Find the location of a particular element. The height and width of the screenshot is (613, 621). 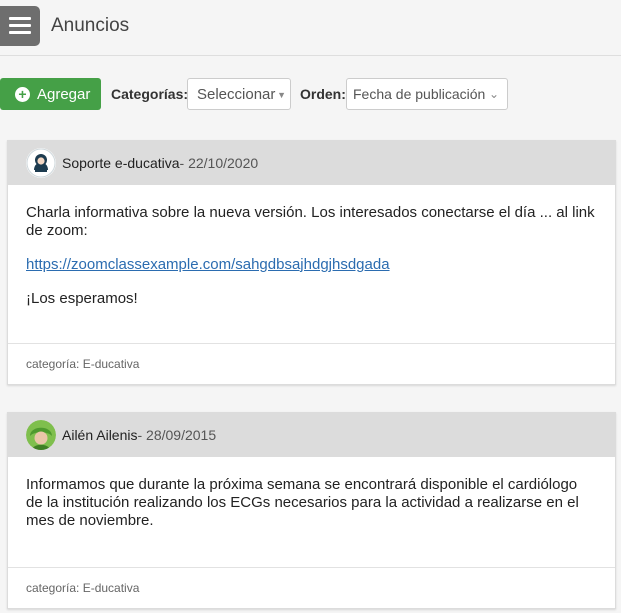

announcement-author: Ailén Ailenis is located at coordinates (100, 435).